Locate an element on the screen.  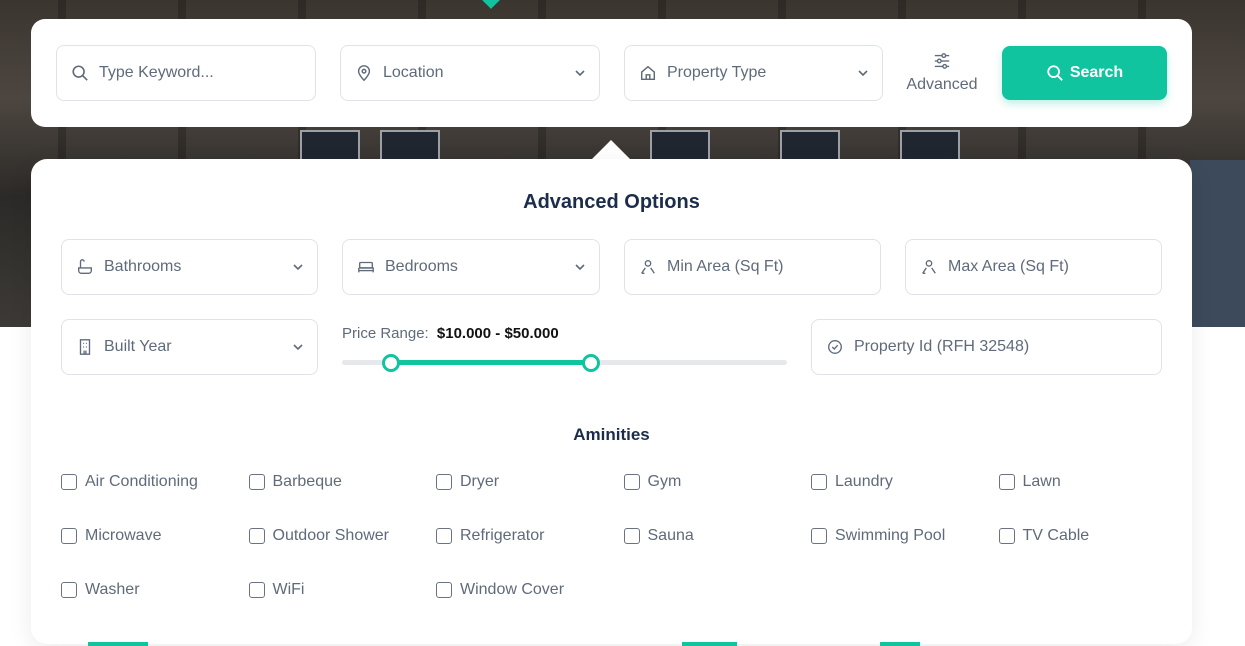
amenity-checkbox: Window Cover is located at coordinates (530, 590).